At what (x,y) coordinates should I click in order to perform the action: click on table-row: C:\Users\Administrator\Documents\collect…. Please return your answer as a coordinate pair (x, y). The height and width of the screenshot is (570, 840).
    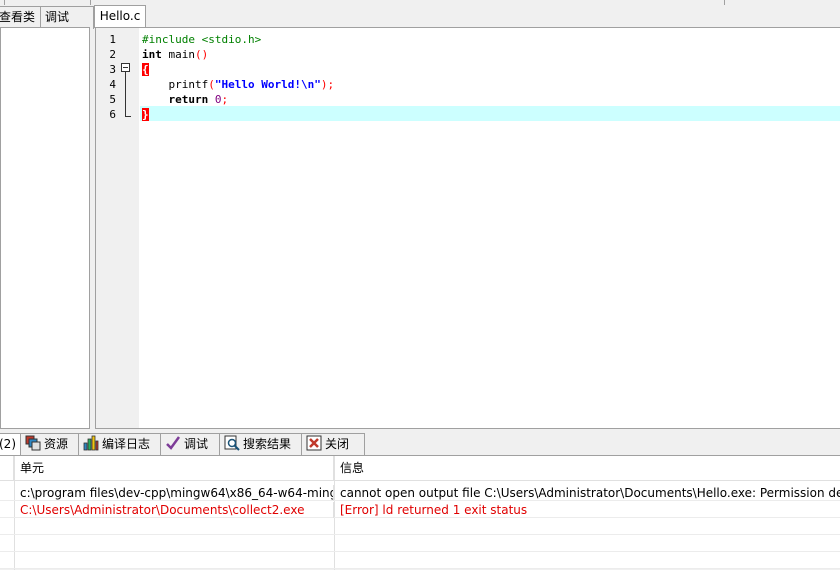
    Looking at the image, I should click on (420, 510).